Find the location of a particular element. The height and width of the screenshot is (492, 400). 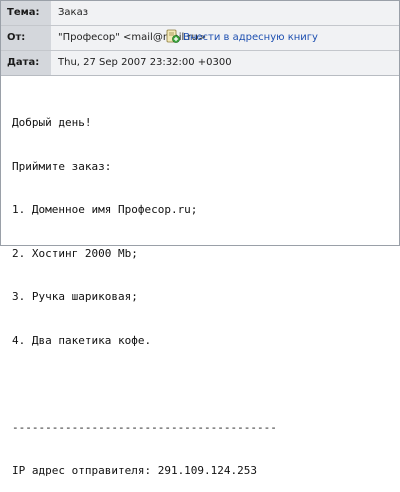

body-line: Добрый день! is located at coordinates (52, 122).